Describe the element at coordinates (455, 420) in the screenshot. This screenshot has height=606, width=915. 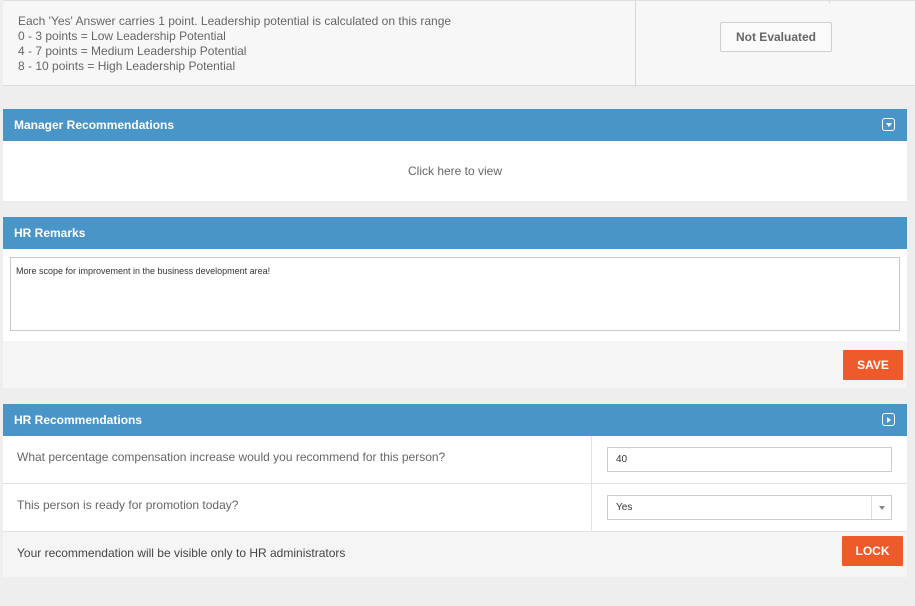
I see `hr-recommendations-header: HR Recommendations` at that location.